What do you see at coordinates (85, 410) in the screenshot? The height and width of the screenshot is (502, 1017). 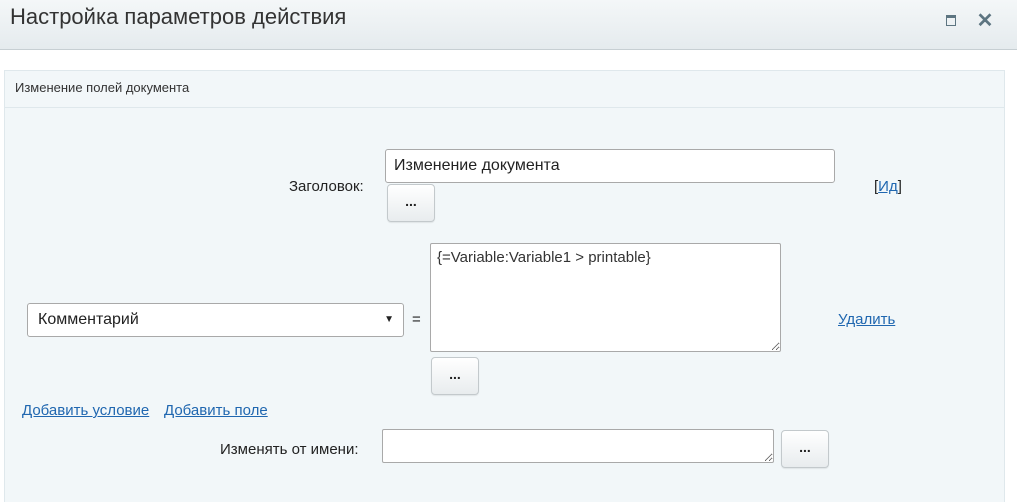 I see `add-condition-link: Добавить условие` at bounding box center [85, 410].